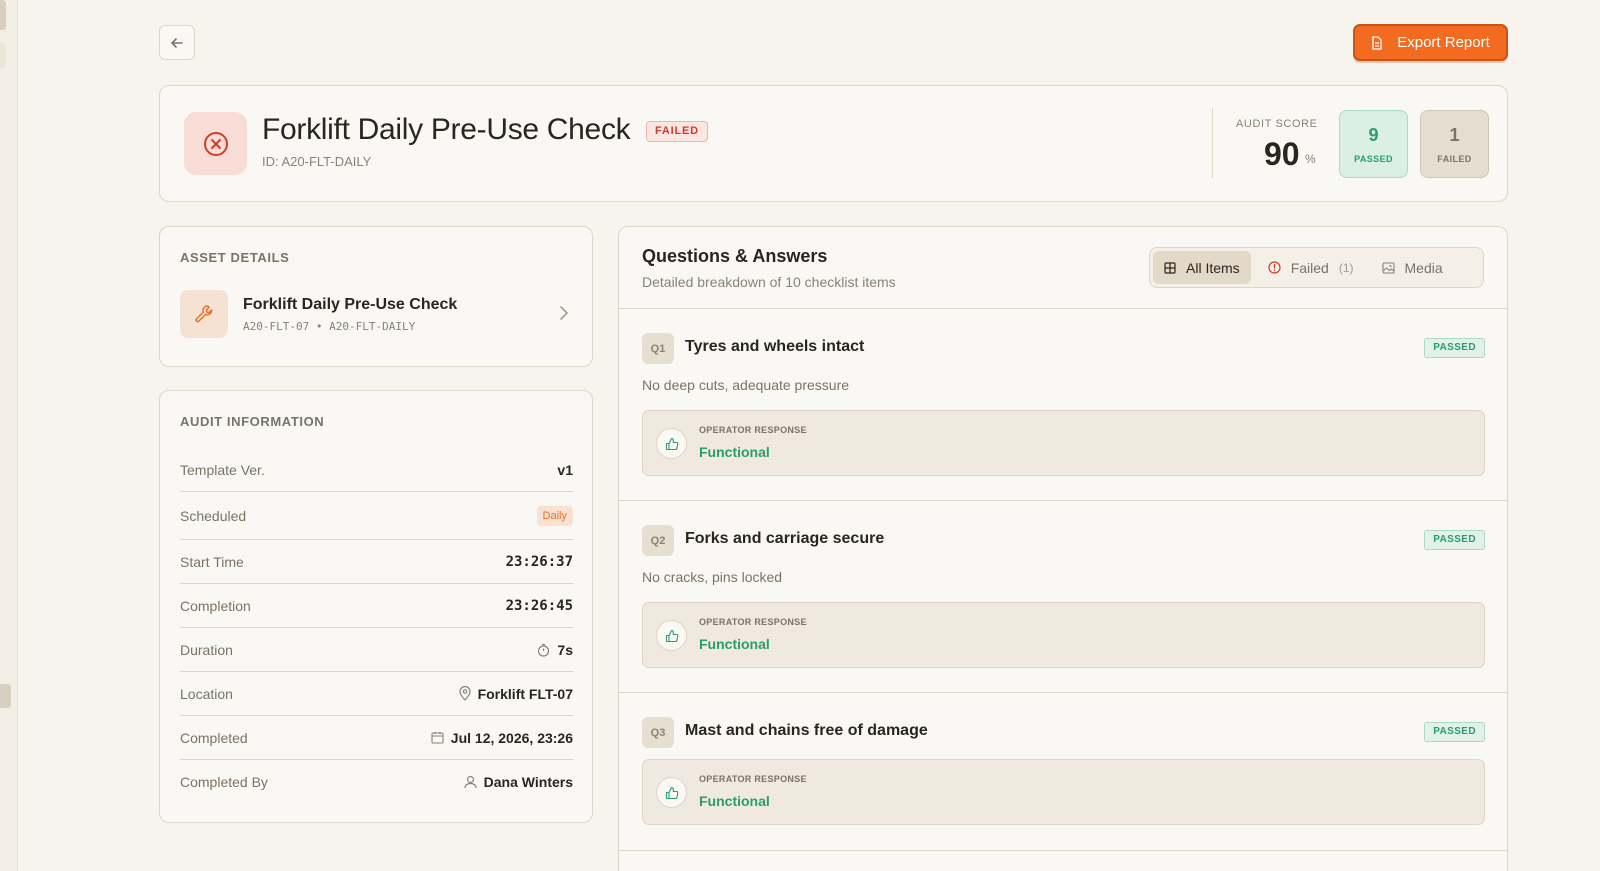  Describe the element at coordinates (317, 161) in the screenshot. I see `audit-id: ID: A20-FLT-DAILY` at that location.